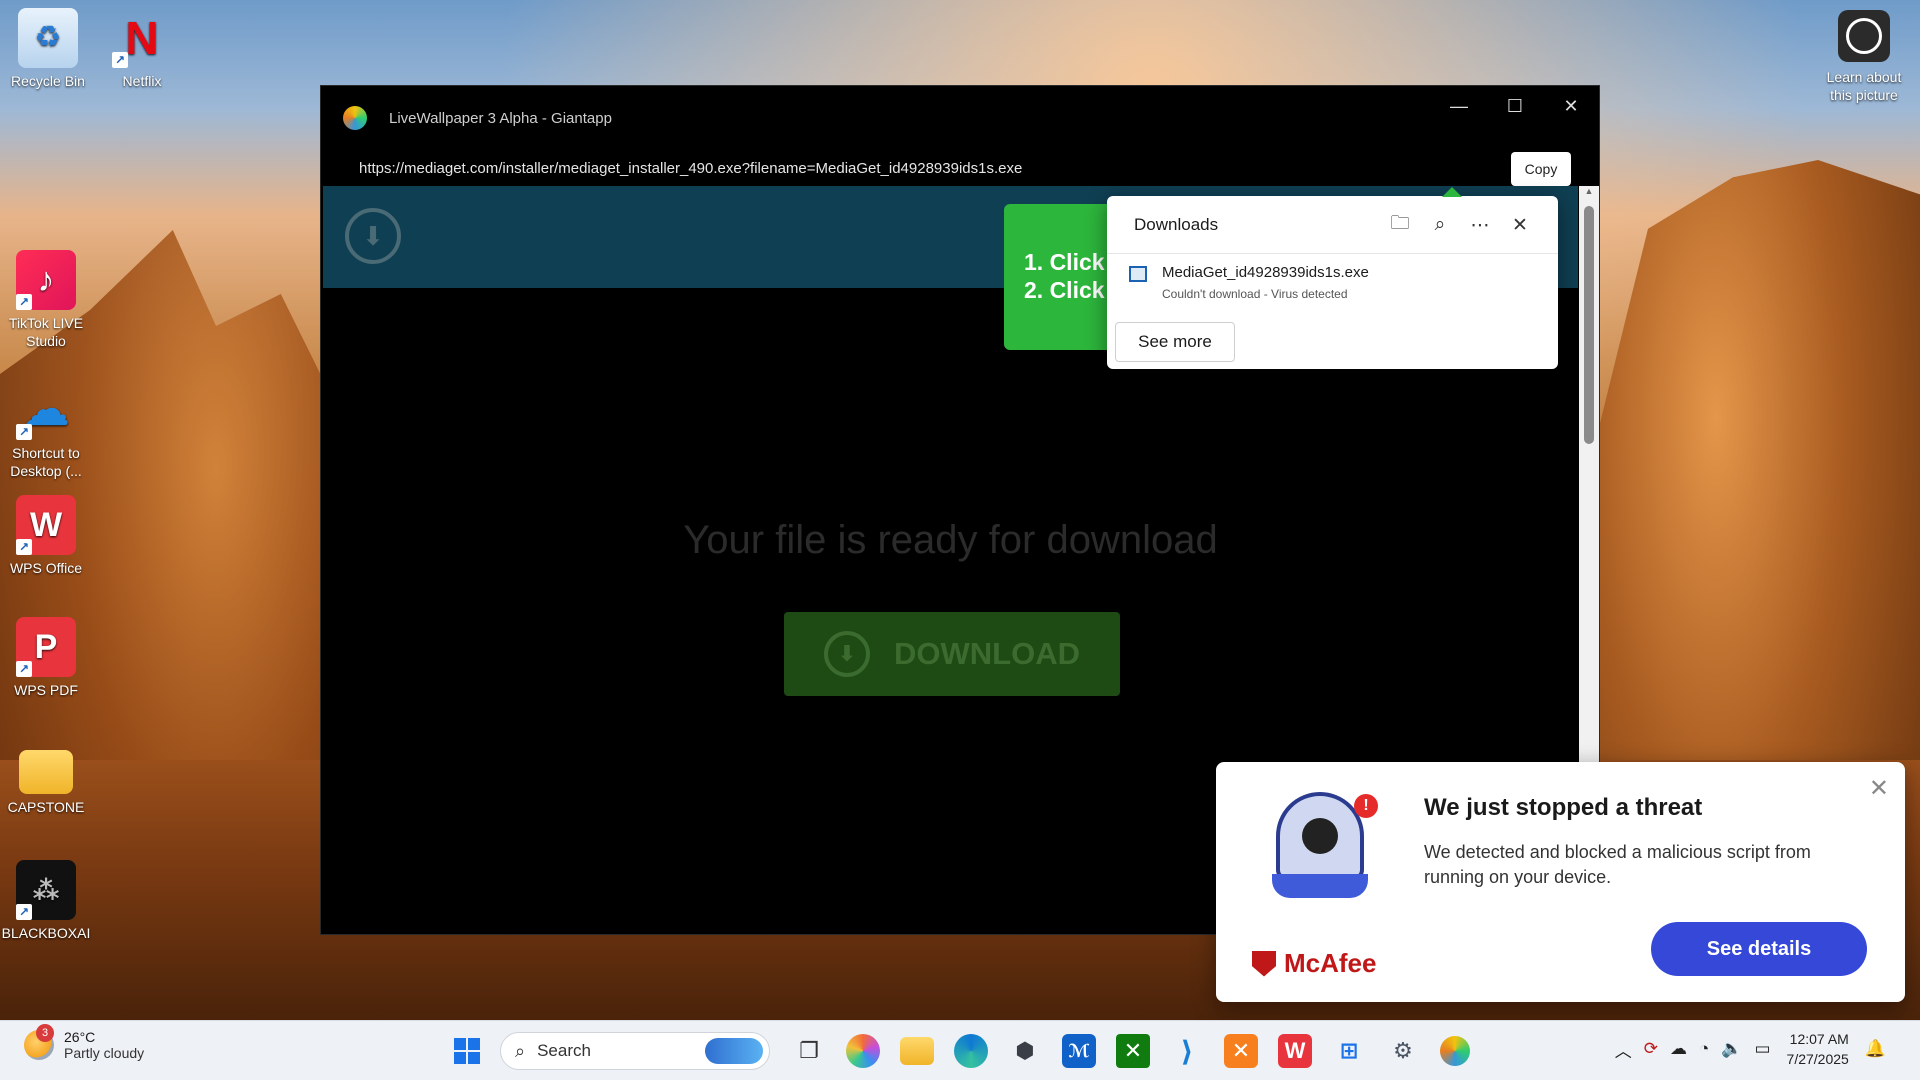 The height and width of the screenshot is (1080, 1920). I want to click on onedrive-cloud-icon: ☁ ↗, so click(46, 410).